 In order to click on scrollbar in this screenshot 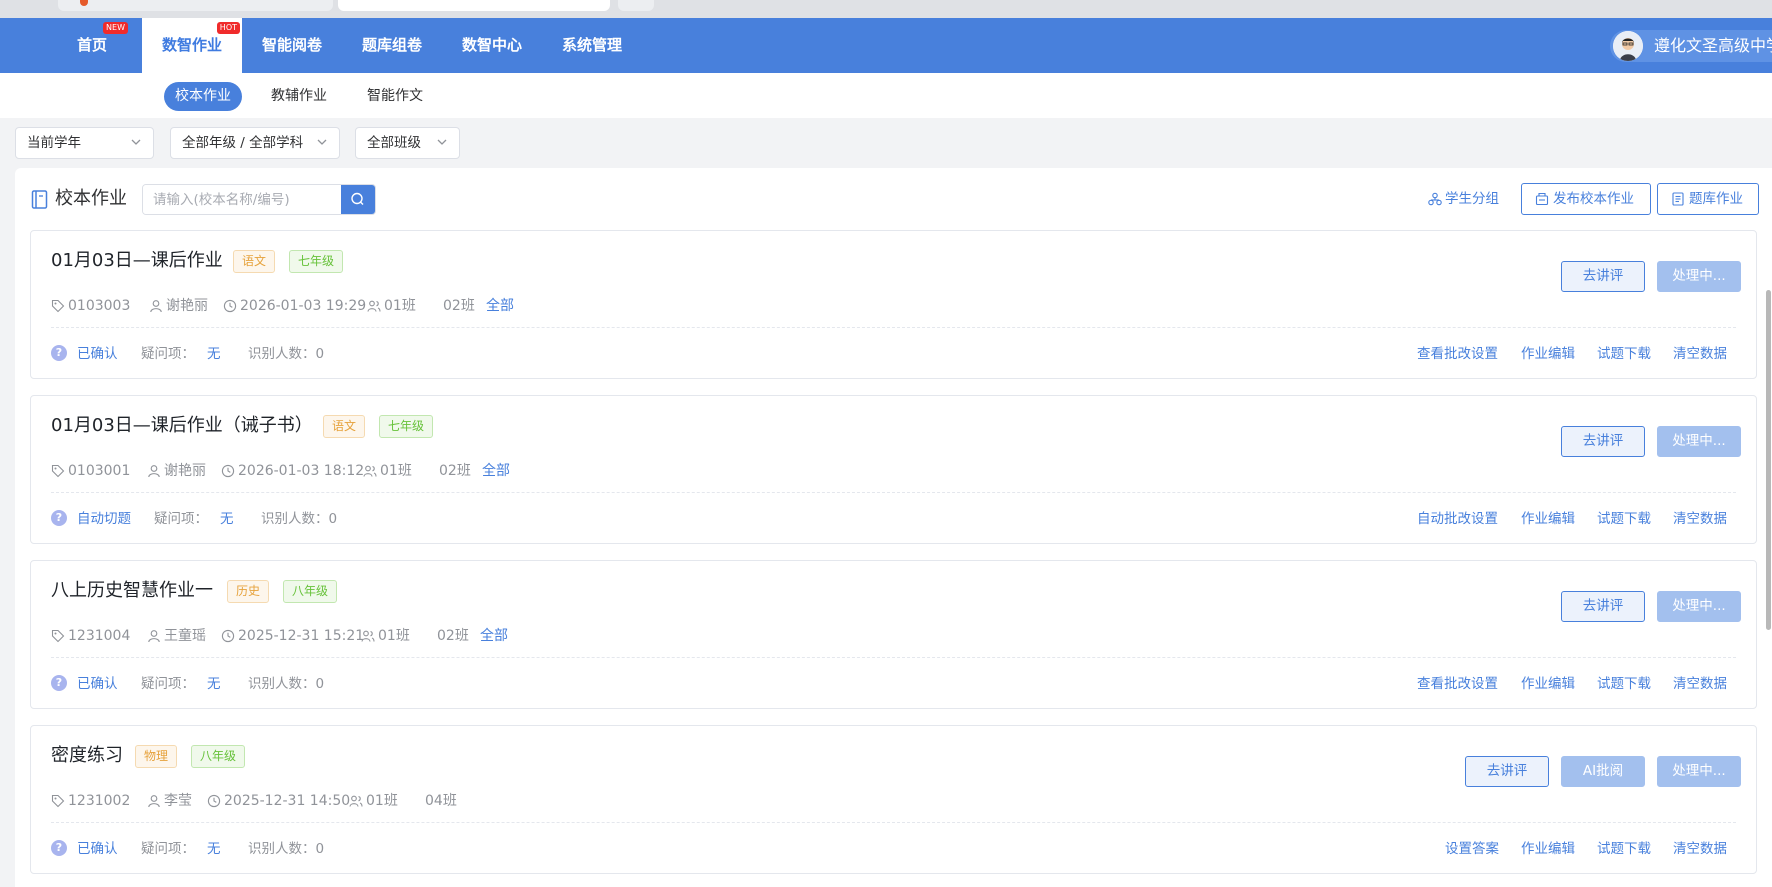, I will do `click(1768, 493)`.